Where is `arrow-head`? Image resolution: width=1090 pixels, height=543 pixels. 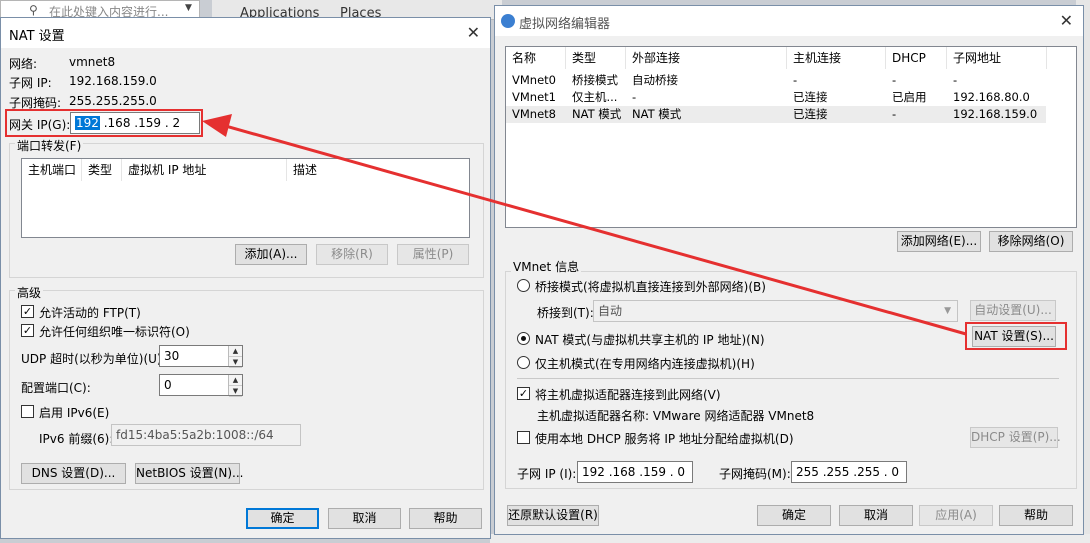
arrow-head is located at coordinates (217, 125).